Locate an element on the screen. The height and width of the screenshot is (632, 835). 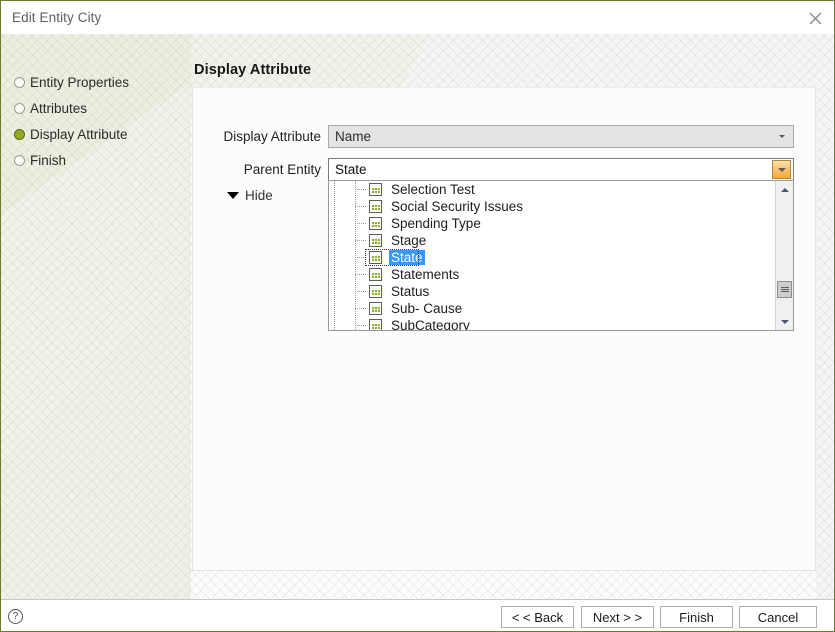
dropdown-item-label: Social Security Issues is located at coordinates (457, 206).